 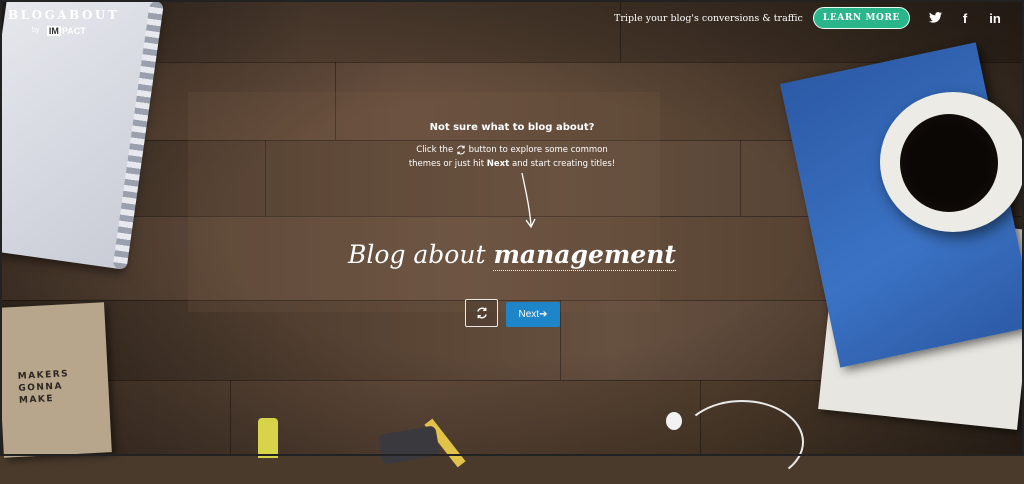 What do you see at coordinates (528, 200) in the screenshot?
I see `hint-arrow-icon` at bounding box center [528, 200].